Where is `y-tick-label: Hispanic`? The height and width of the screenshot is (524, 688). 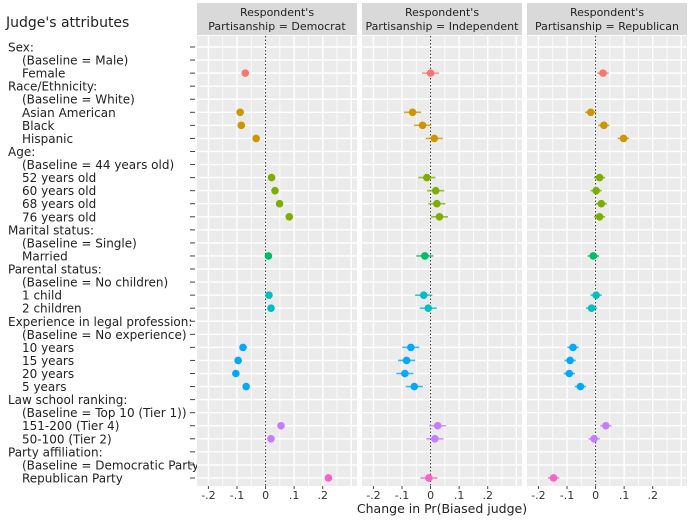 y-tick-label: Hispanic is located at coordinates (47, 139).